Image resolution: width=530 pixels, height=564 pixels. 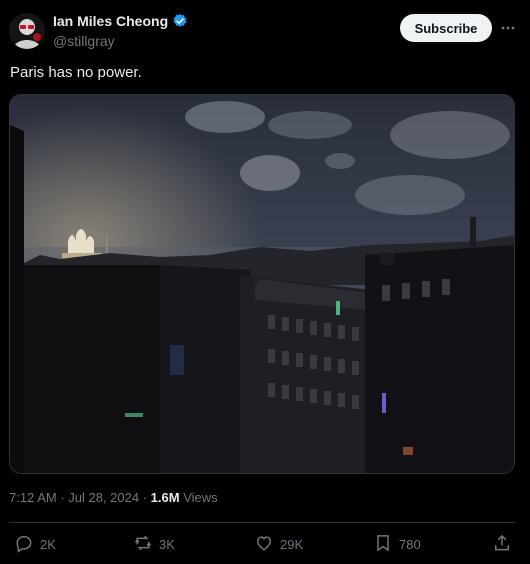 I want to click on like-count: 29K, so click(x=292, y=544).